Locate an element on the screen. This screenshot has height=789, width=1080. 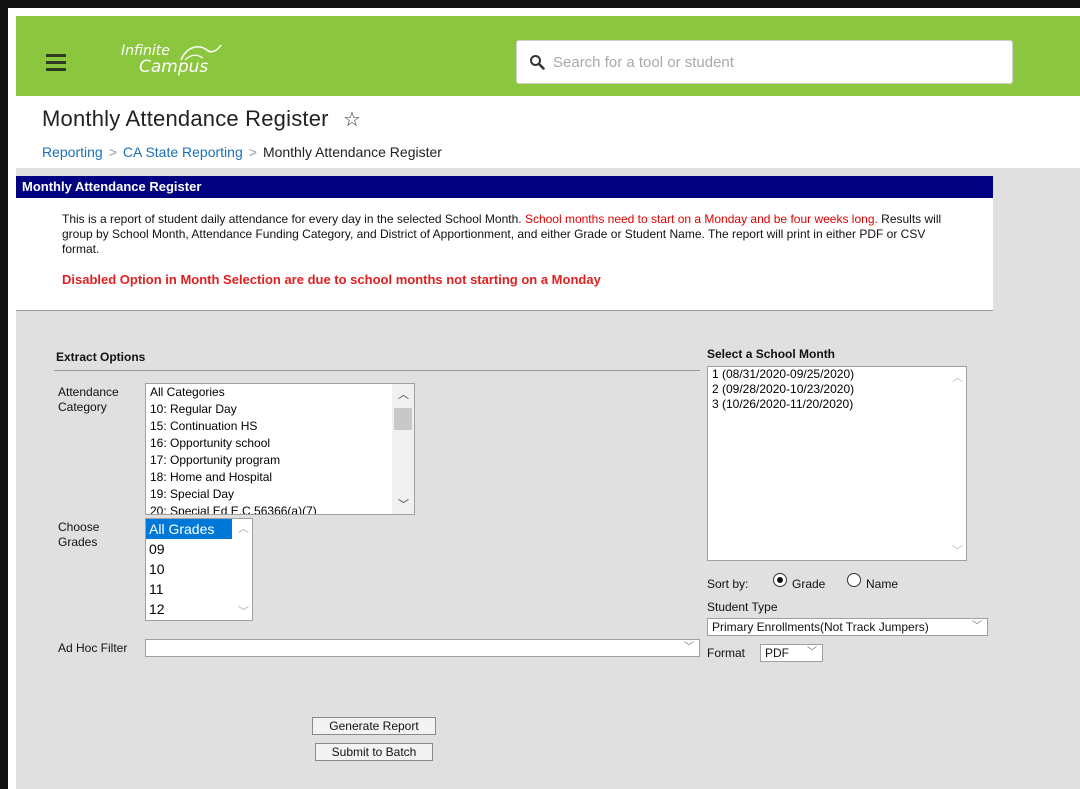
list-item: 16: Opportunity school is located at coordinates (280, 443).